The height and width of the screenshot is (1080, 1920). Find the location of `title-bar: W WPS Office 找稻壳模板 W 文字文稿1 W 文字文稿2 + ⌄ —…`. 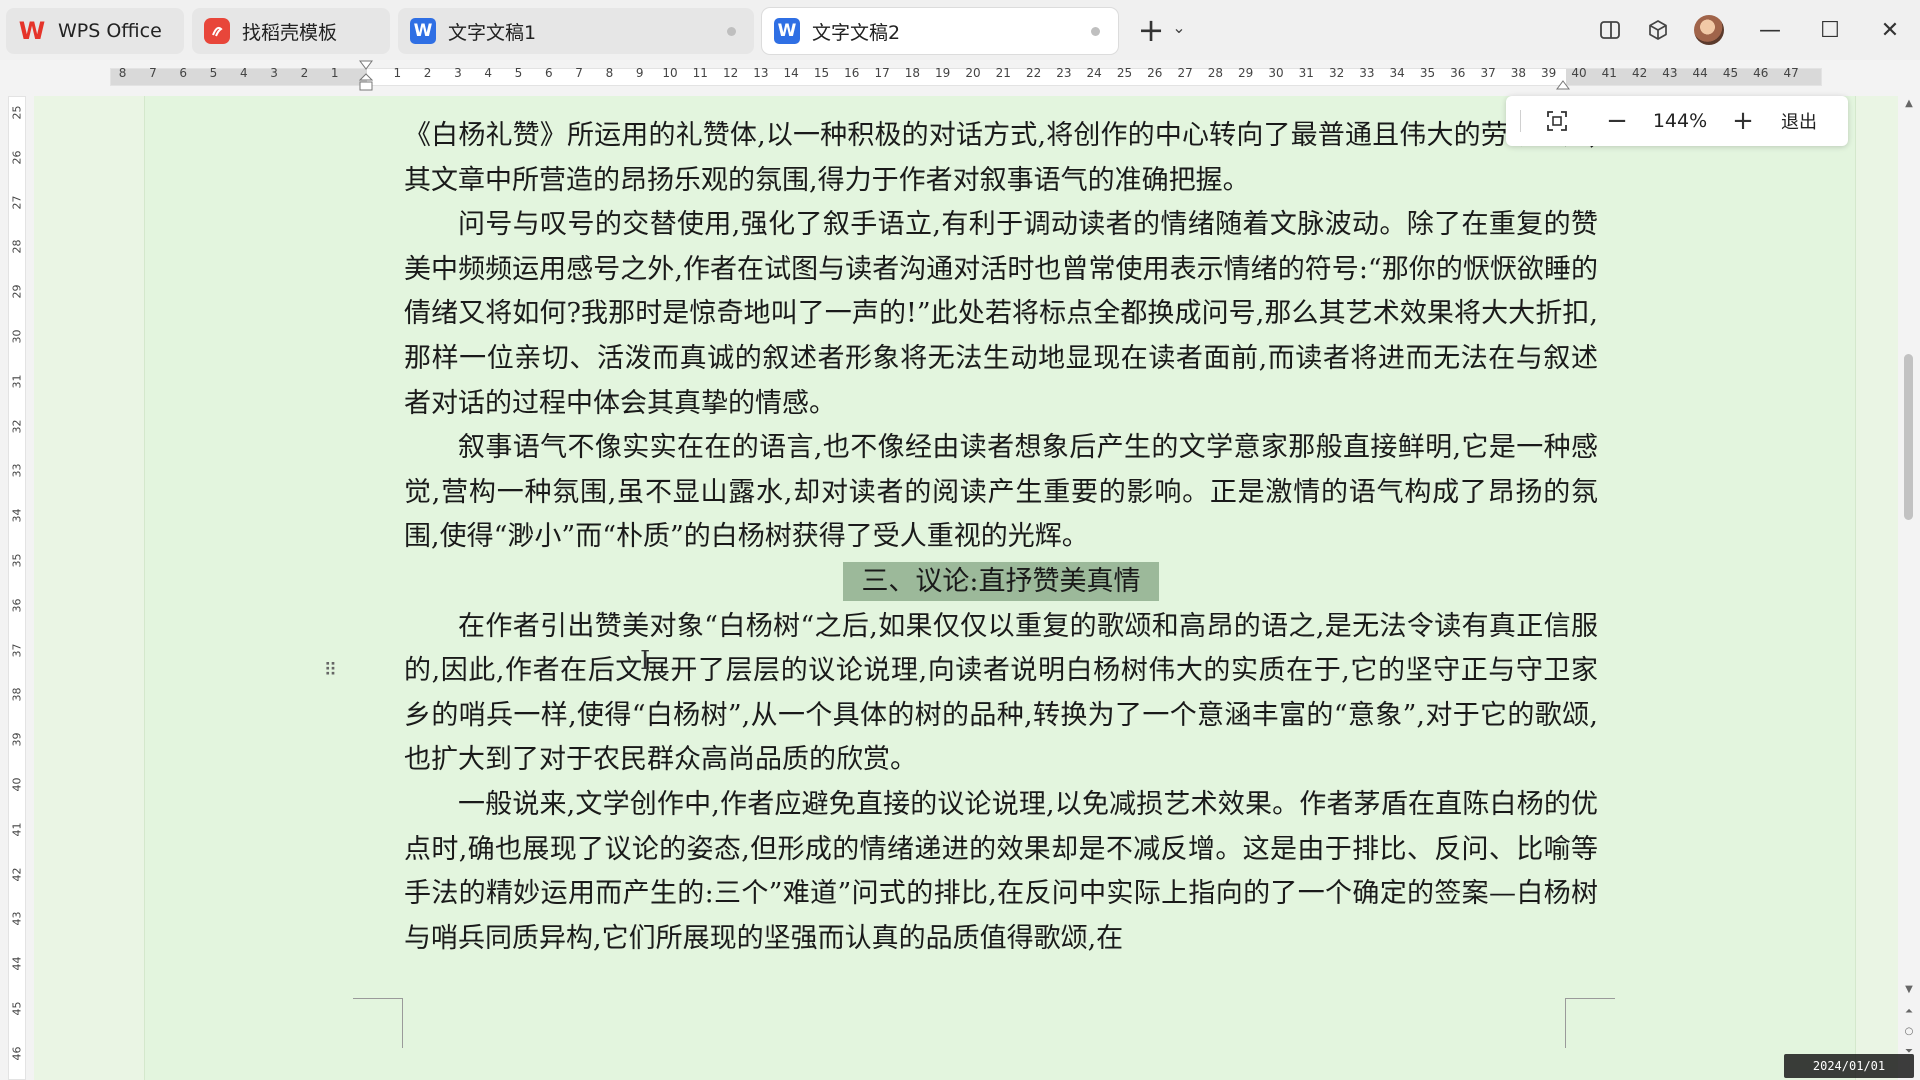

title-bar: W WPS Office 找稻壳模板 W 文字文稿1 W 文字文稿2 + ⌄ —… is located at coordinates (960, 30).